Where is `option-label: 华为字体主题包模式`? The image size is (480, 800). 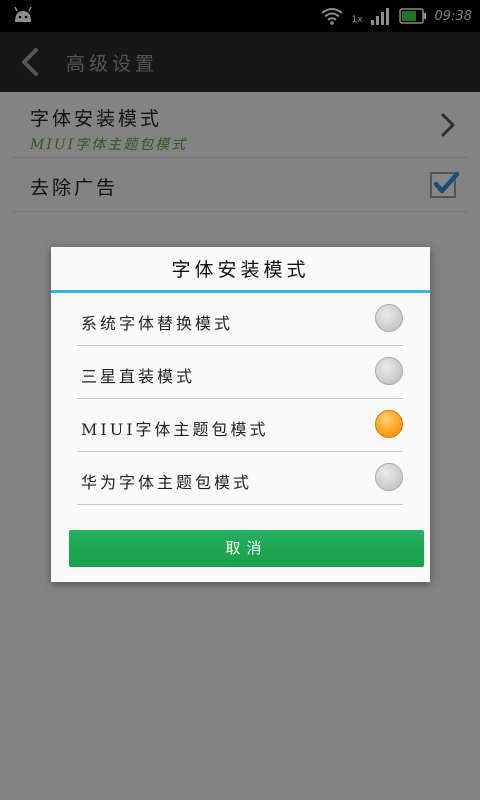 option-label: 华为字体主题包模式 is located at coordinates (167, 482).